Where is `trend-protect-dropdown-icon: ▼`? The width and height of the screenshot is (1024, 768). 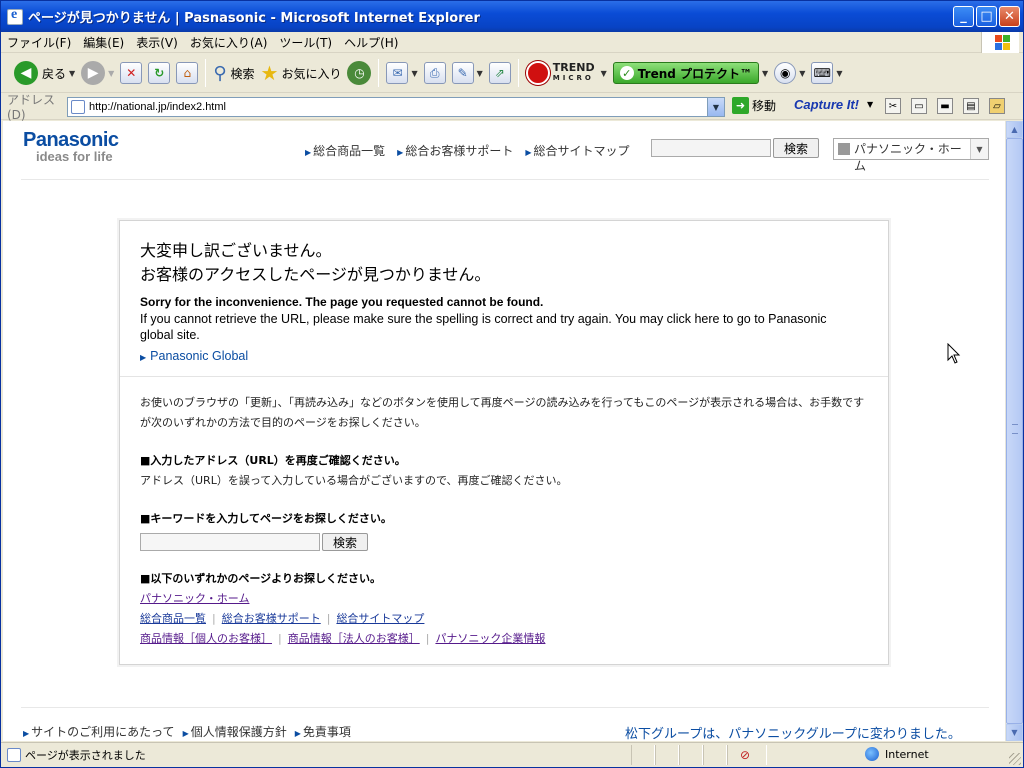 trend-protect-dropdown-icon: ▼ is located at coordinates (765, 73).